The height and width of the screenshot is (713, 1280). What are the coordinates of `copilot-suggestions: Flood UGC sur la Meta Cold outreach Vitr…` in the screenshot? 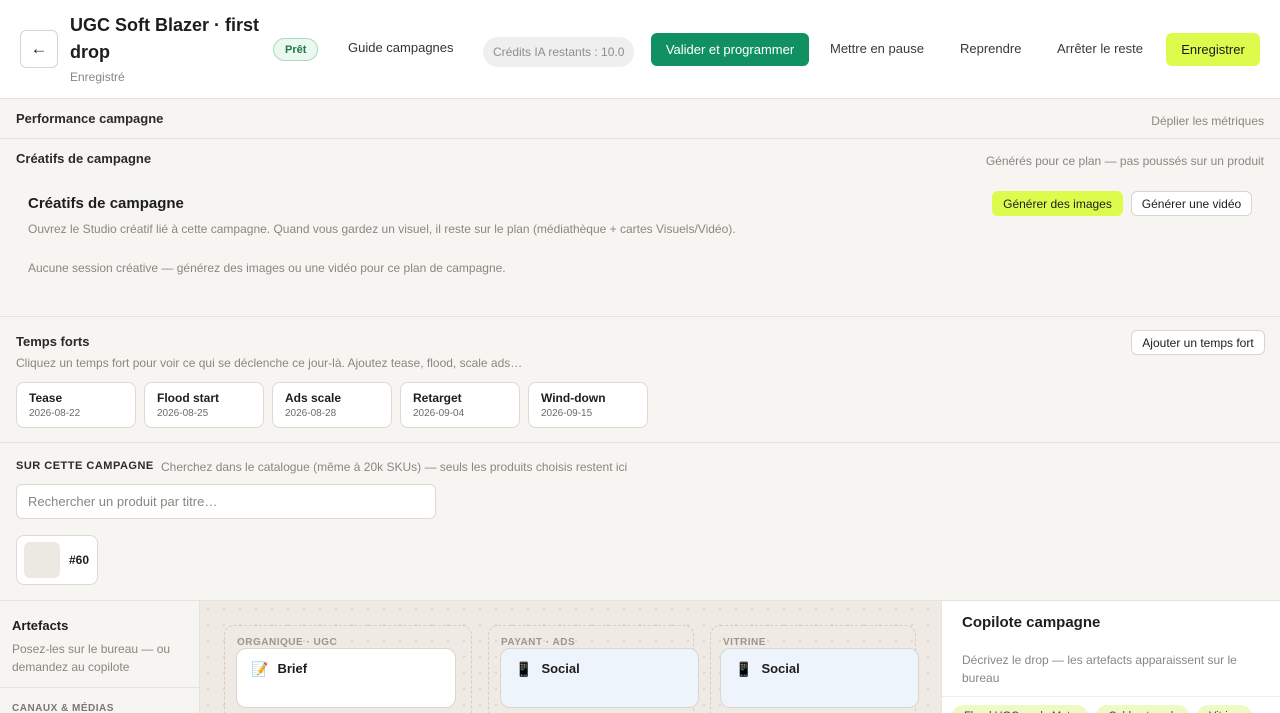 It's located at (1102, 709).